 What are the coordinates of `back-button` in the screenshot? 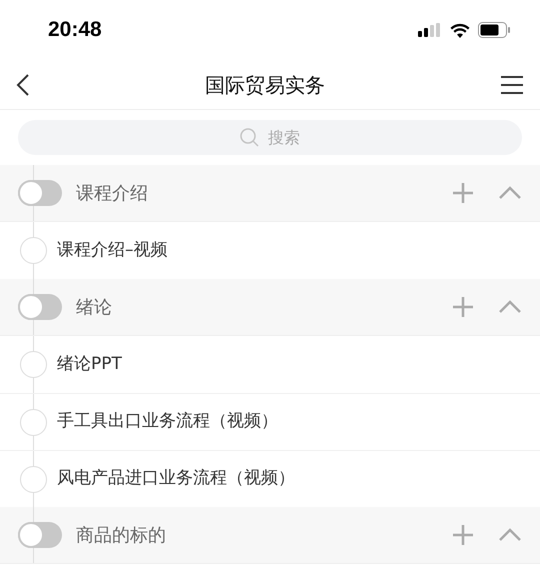 It's located at (23, 84).